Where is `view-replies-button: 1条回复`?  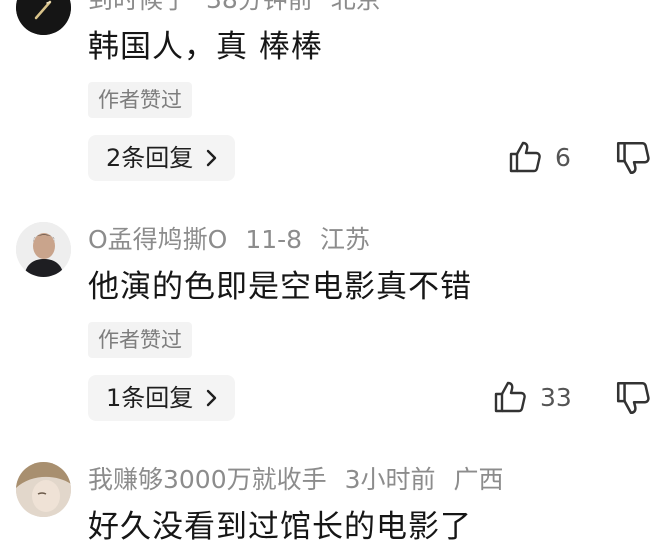
view-replies-button: 1条回复 is located at coordinates (162, 398).